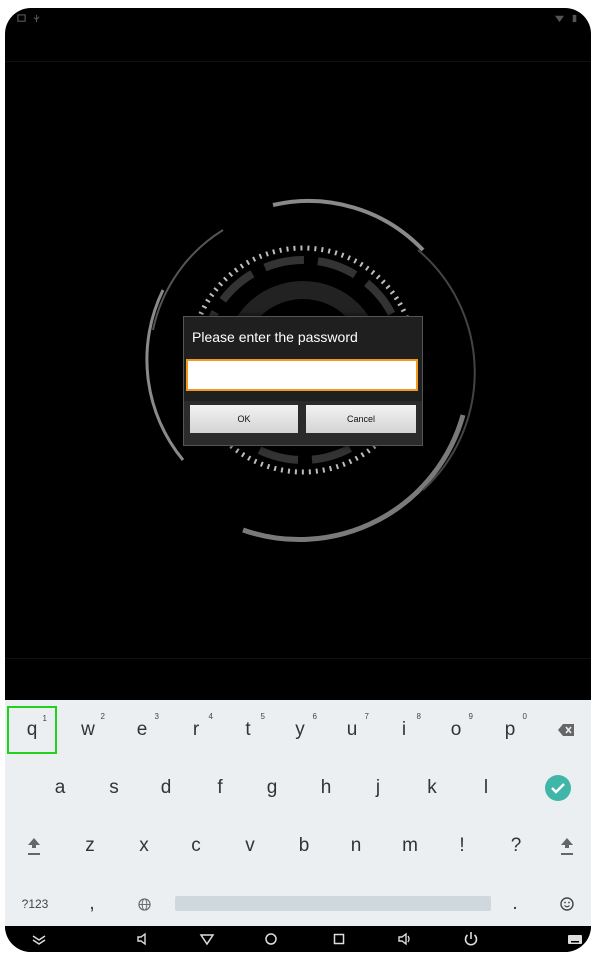  Describe the element at coordinates (524, 716) in the screenshot. I see `key-hint: 0` at that location.